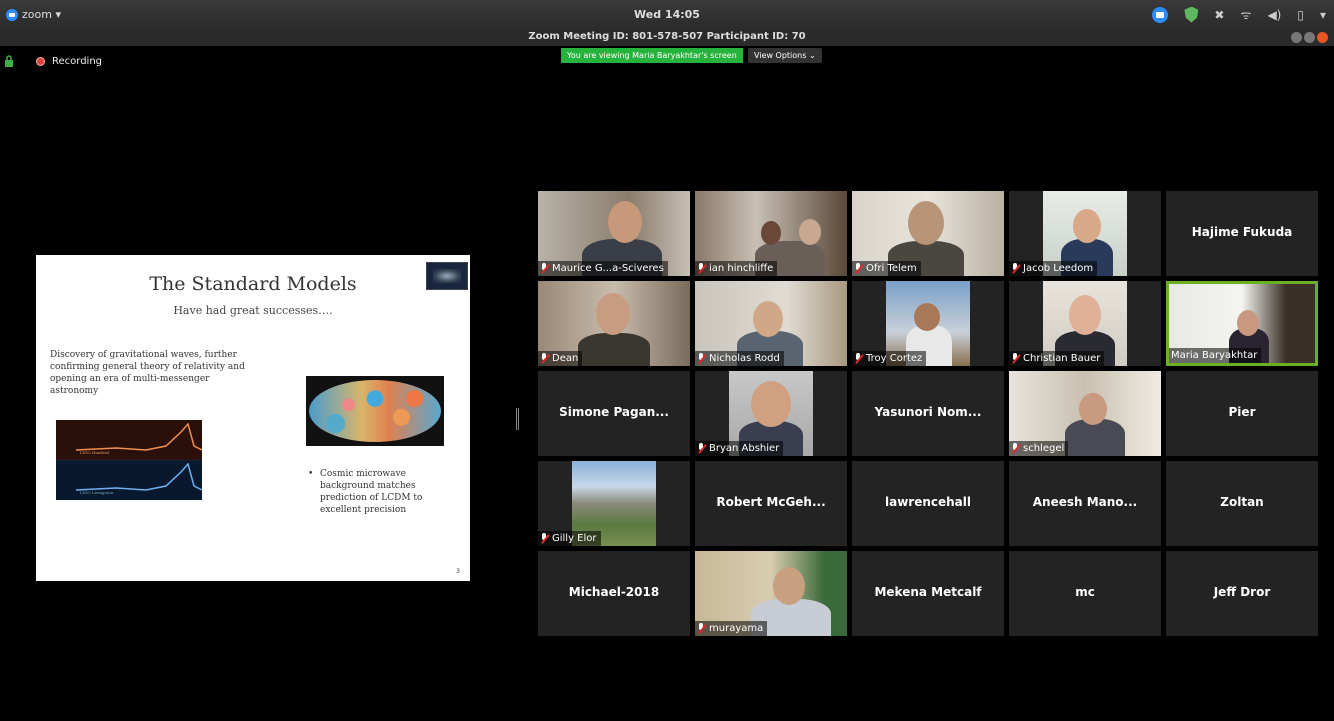  I want to click on participant-name: lawrencehall, so click(927, 502).